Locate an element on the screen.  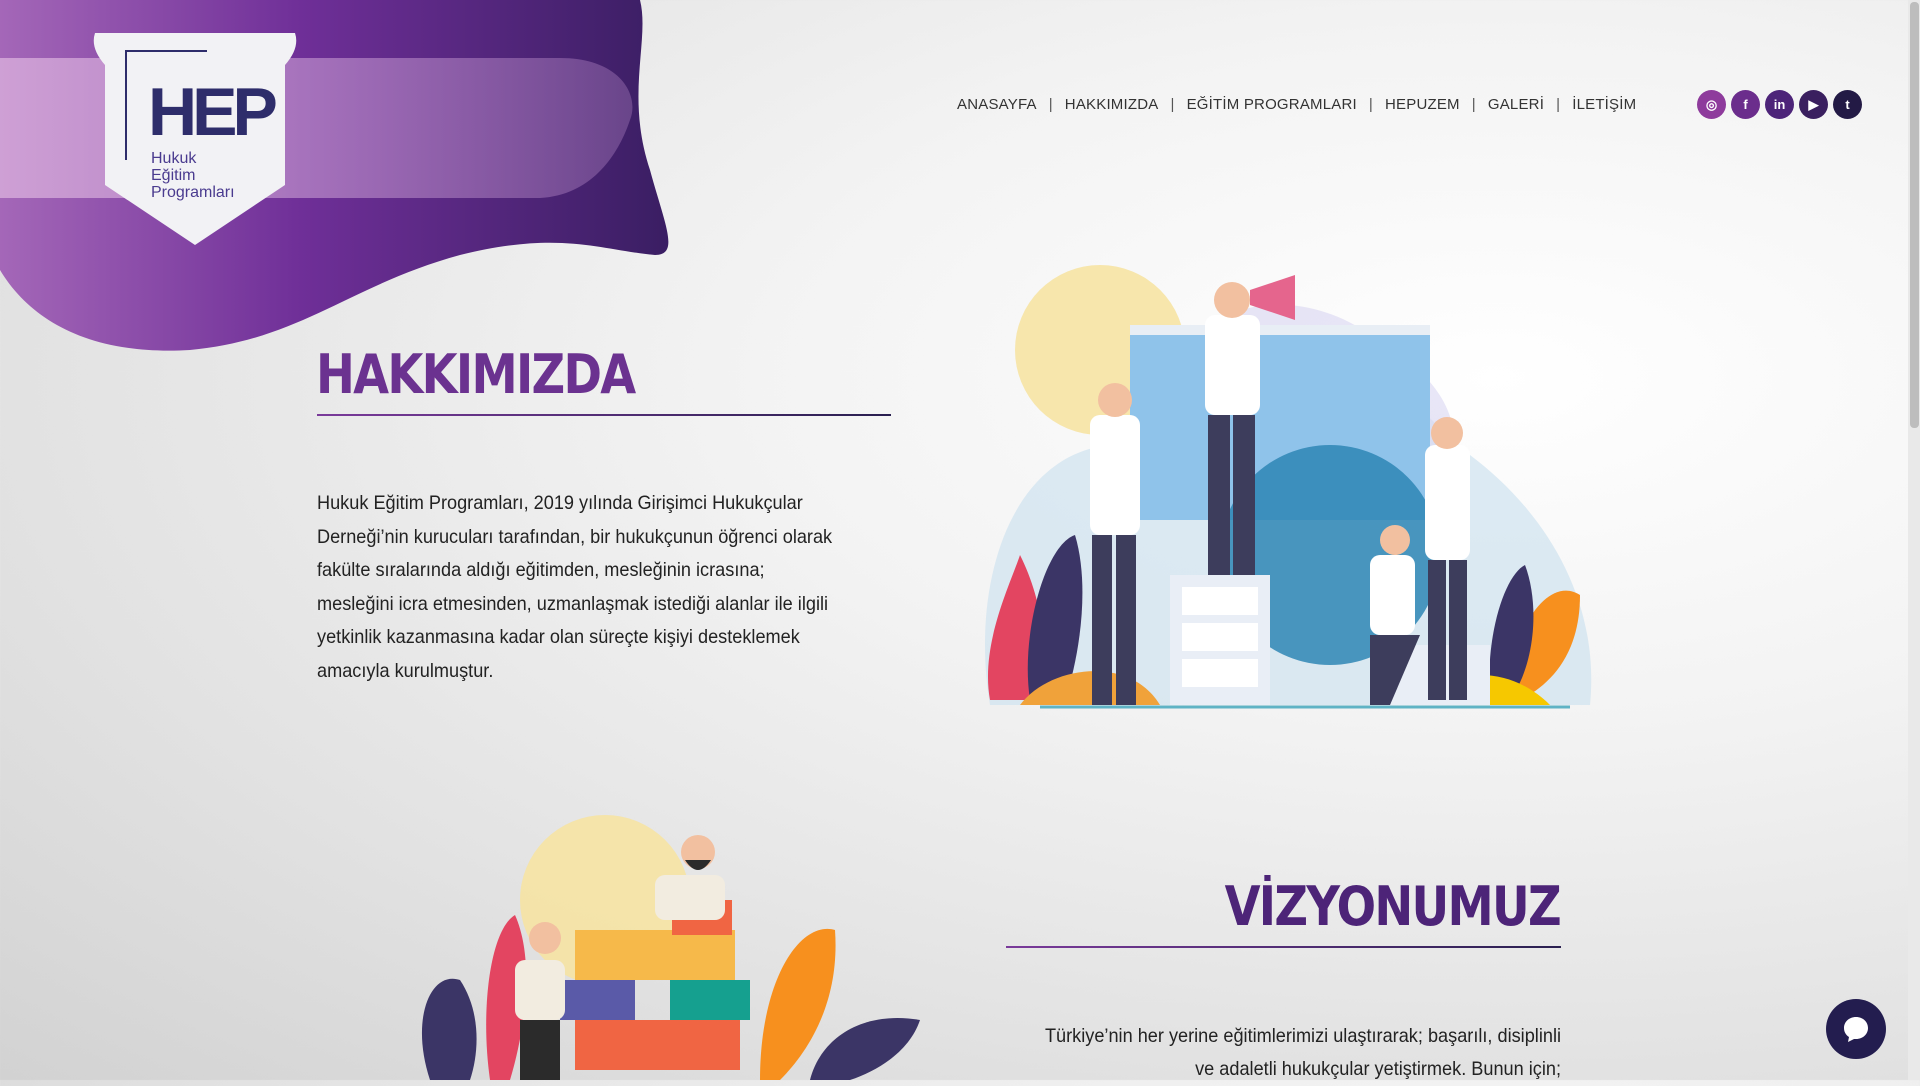
scrollbar-thumb is located at coordinates (1914, 215).